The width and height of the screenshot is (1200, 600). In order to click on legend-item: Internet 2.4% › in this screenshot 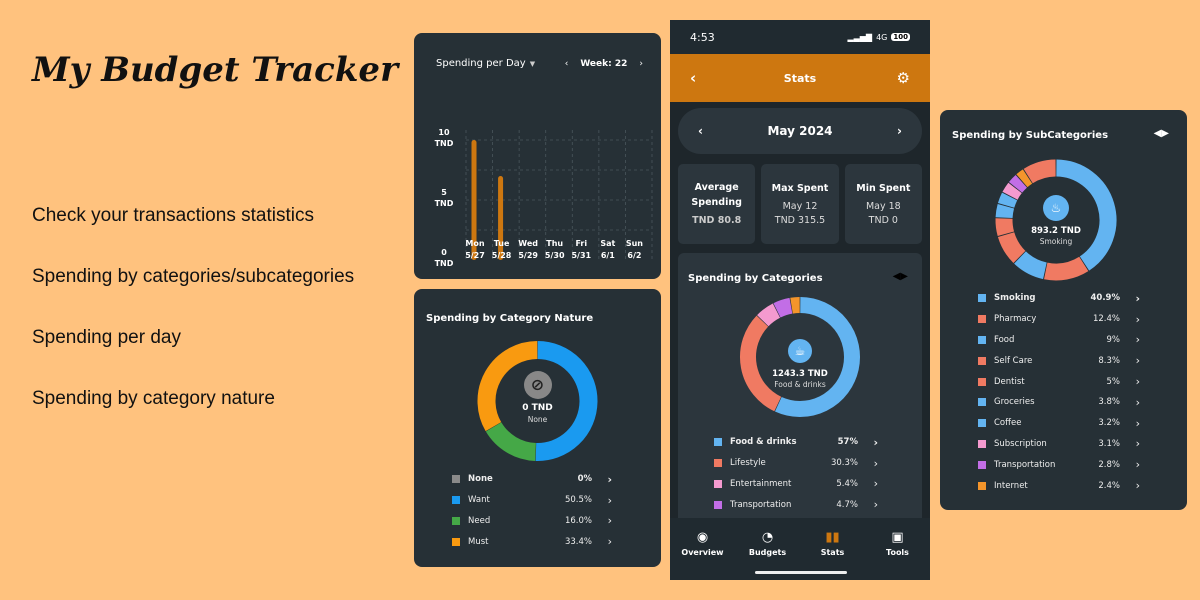, I will do `click(1059, 485)`.